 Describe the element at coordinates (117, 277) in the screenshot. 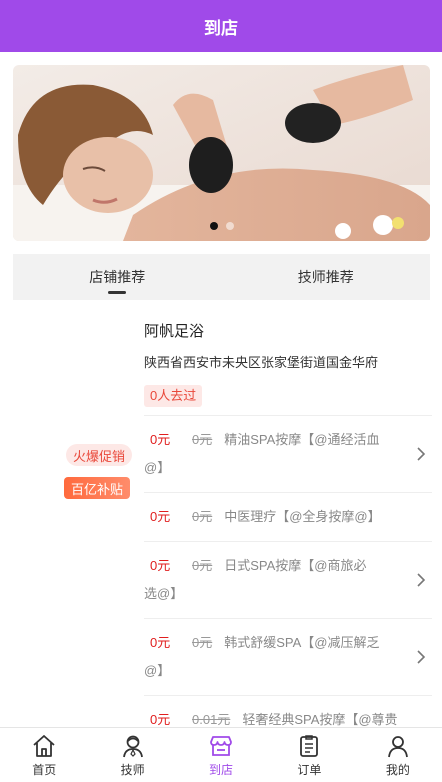

I see `tab-shop-recommend: 店铺推荐` at that location.